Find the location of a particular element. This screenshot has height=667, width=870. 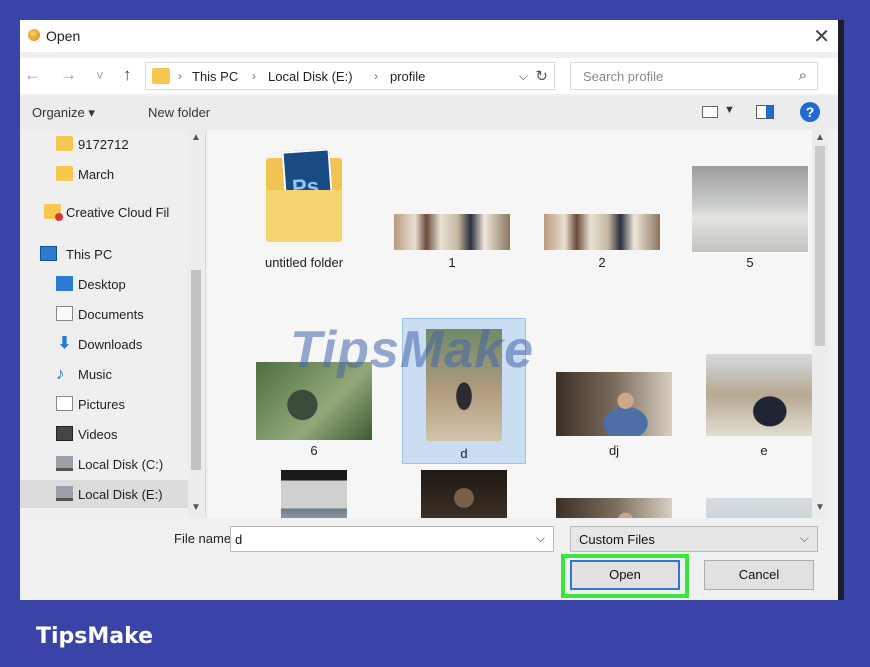

breadcrumb-this-pc: This PC is located at coordinates (215, 76).